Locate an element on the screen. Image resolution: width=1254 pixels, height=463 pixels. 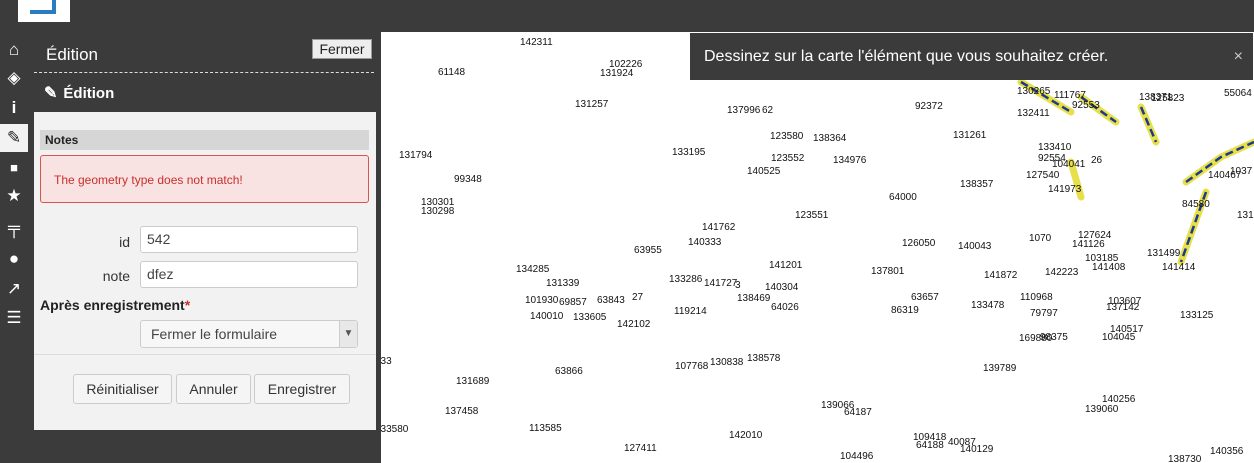
map-label: 137458 is located at coordinates (462, 411).